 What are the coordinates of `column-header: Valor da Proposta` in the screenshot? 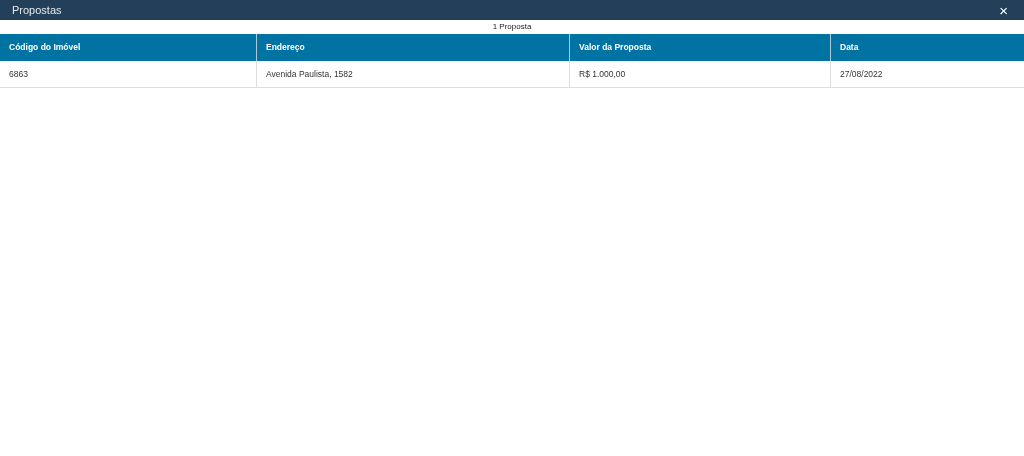 It's located at (615, 47).